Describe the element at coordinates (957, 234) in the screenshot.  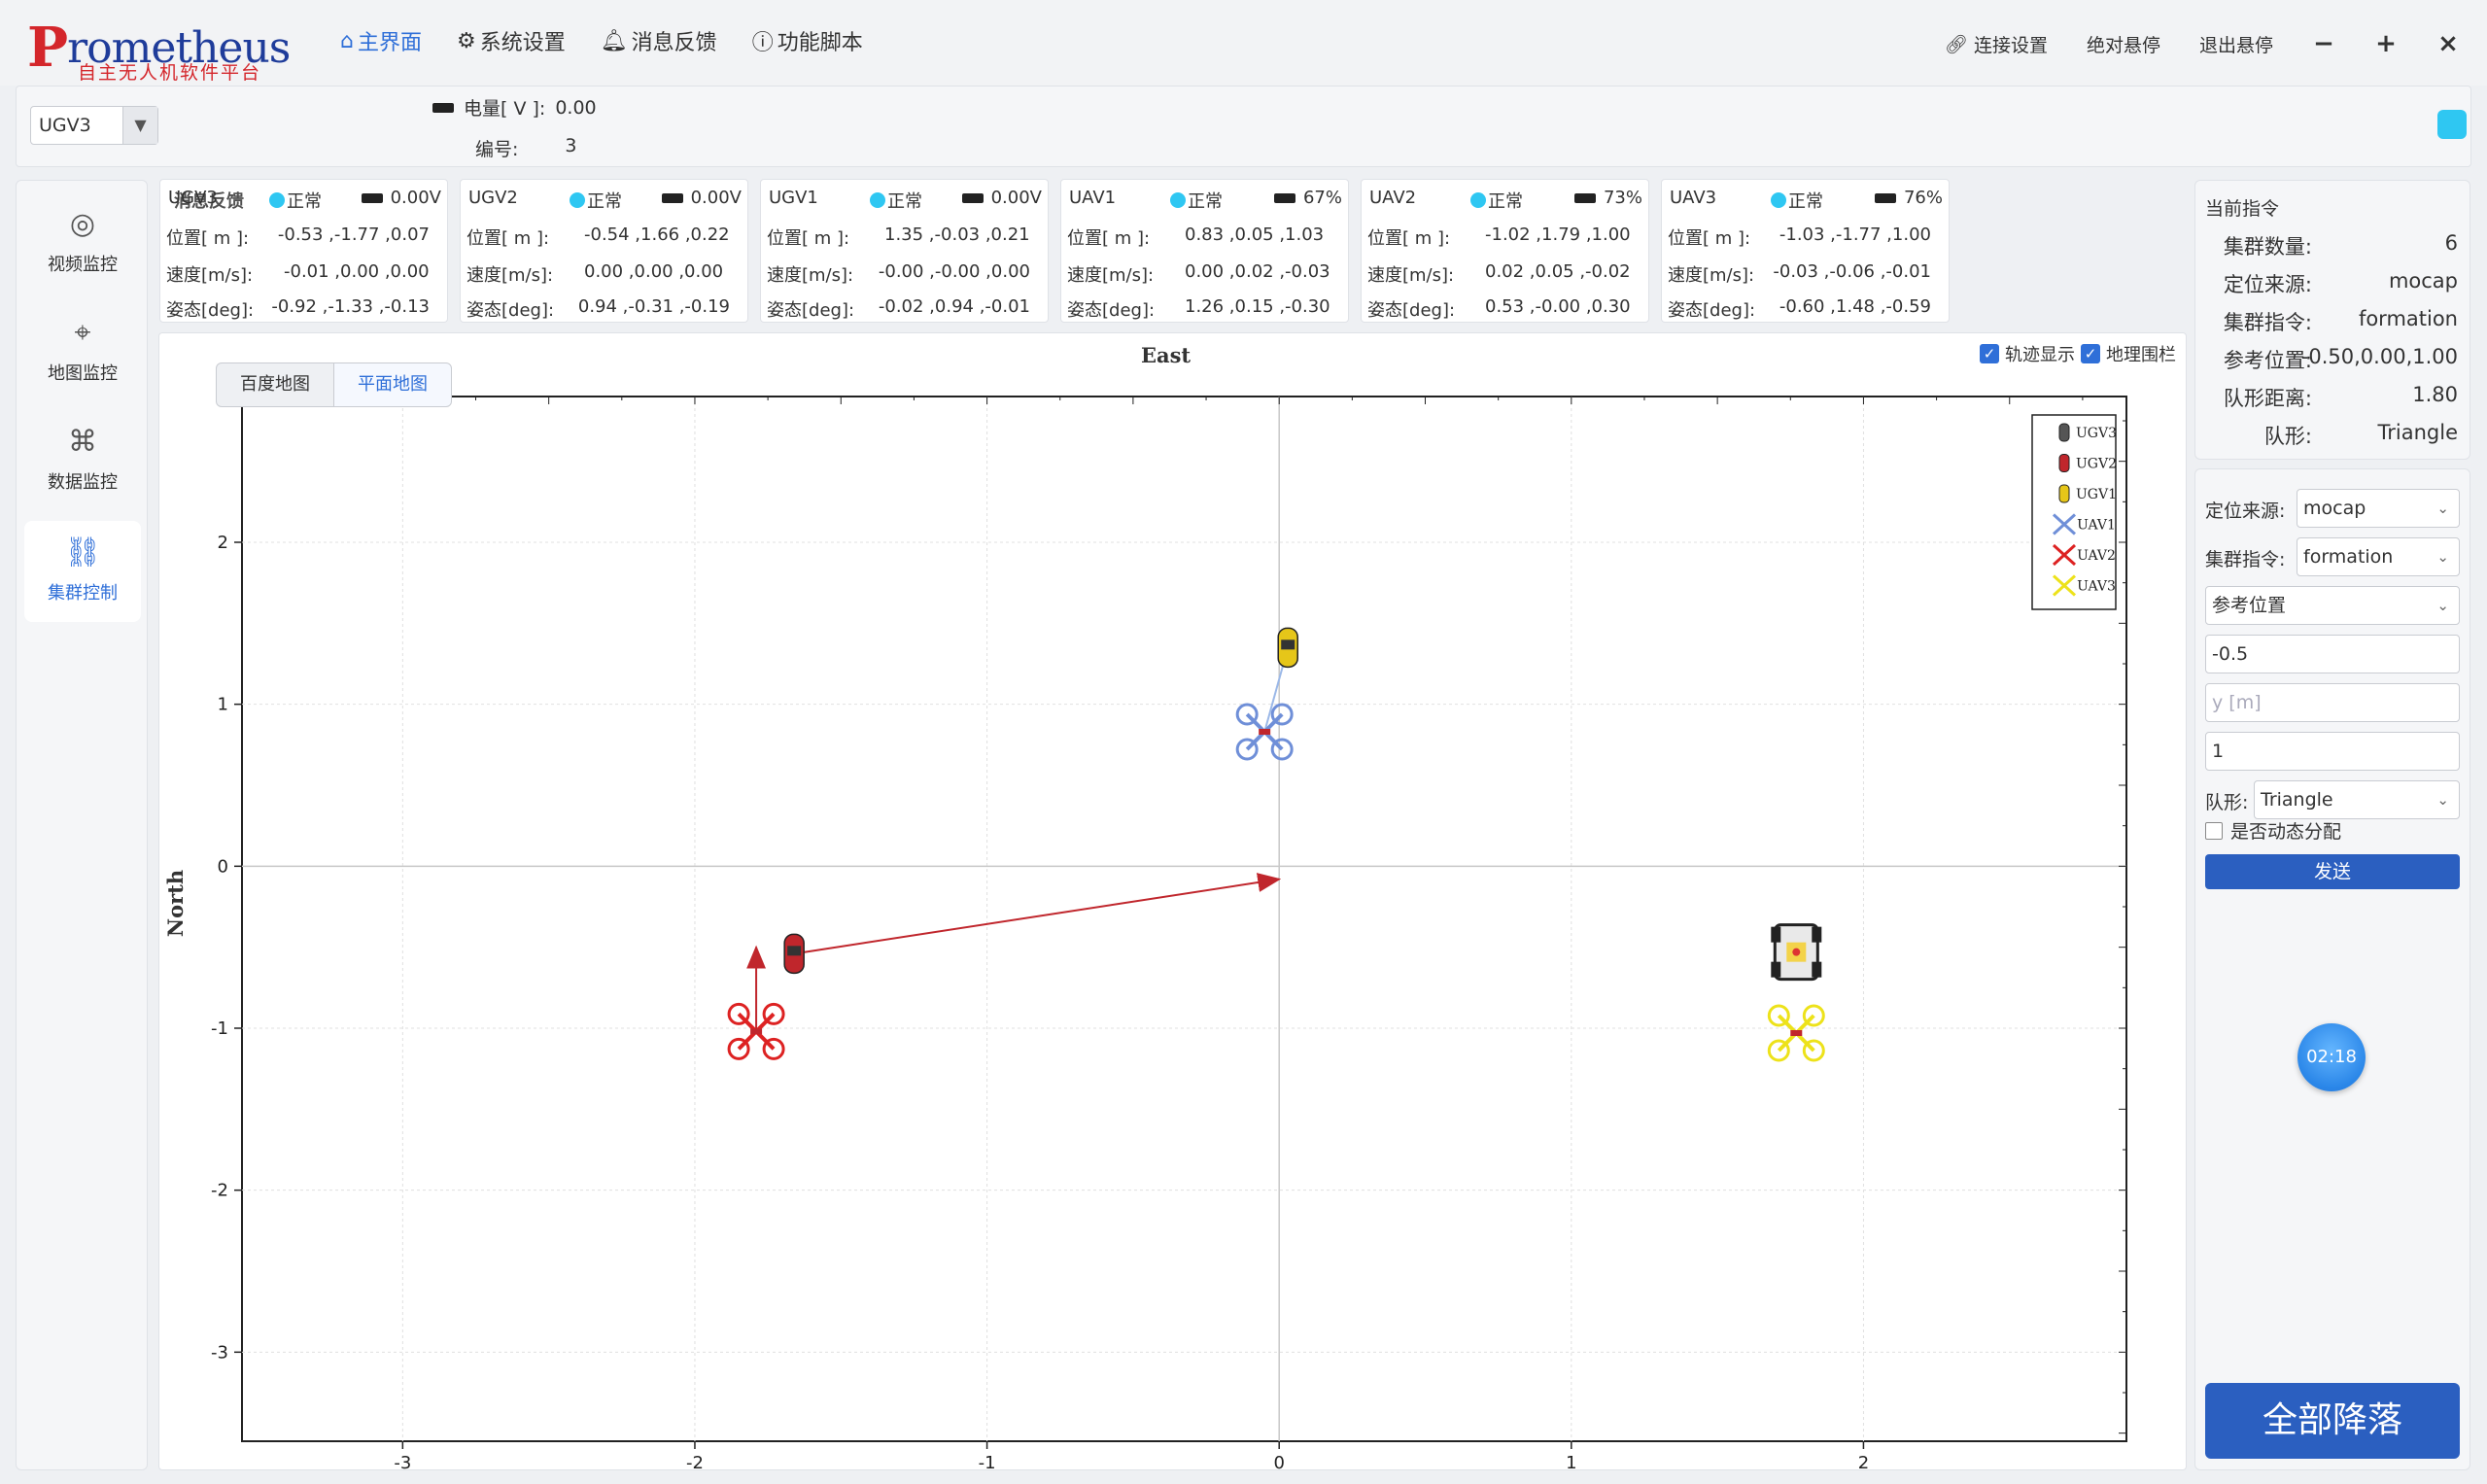
I see `position-value: 1.35 ,-0.03 ,0.21` at that location.